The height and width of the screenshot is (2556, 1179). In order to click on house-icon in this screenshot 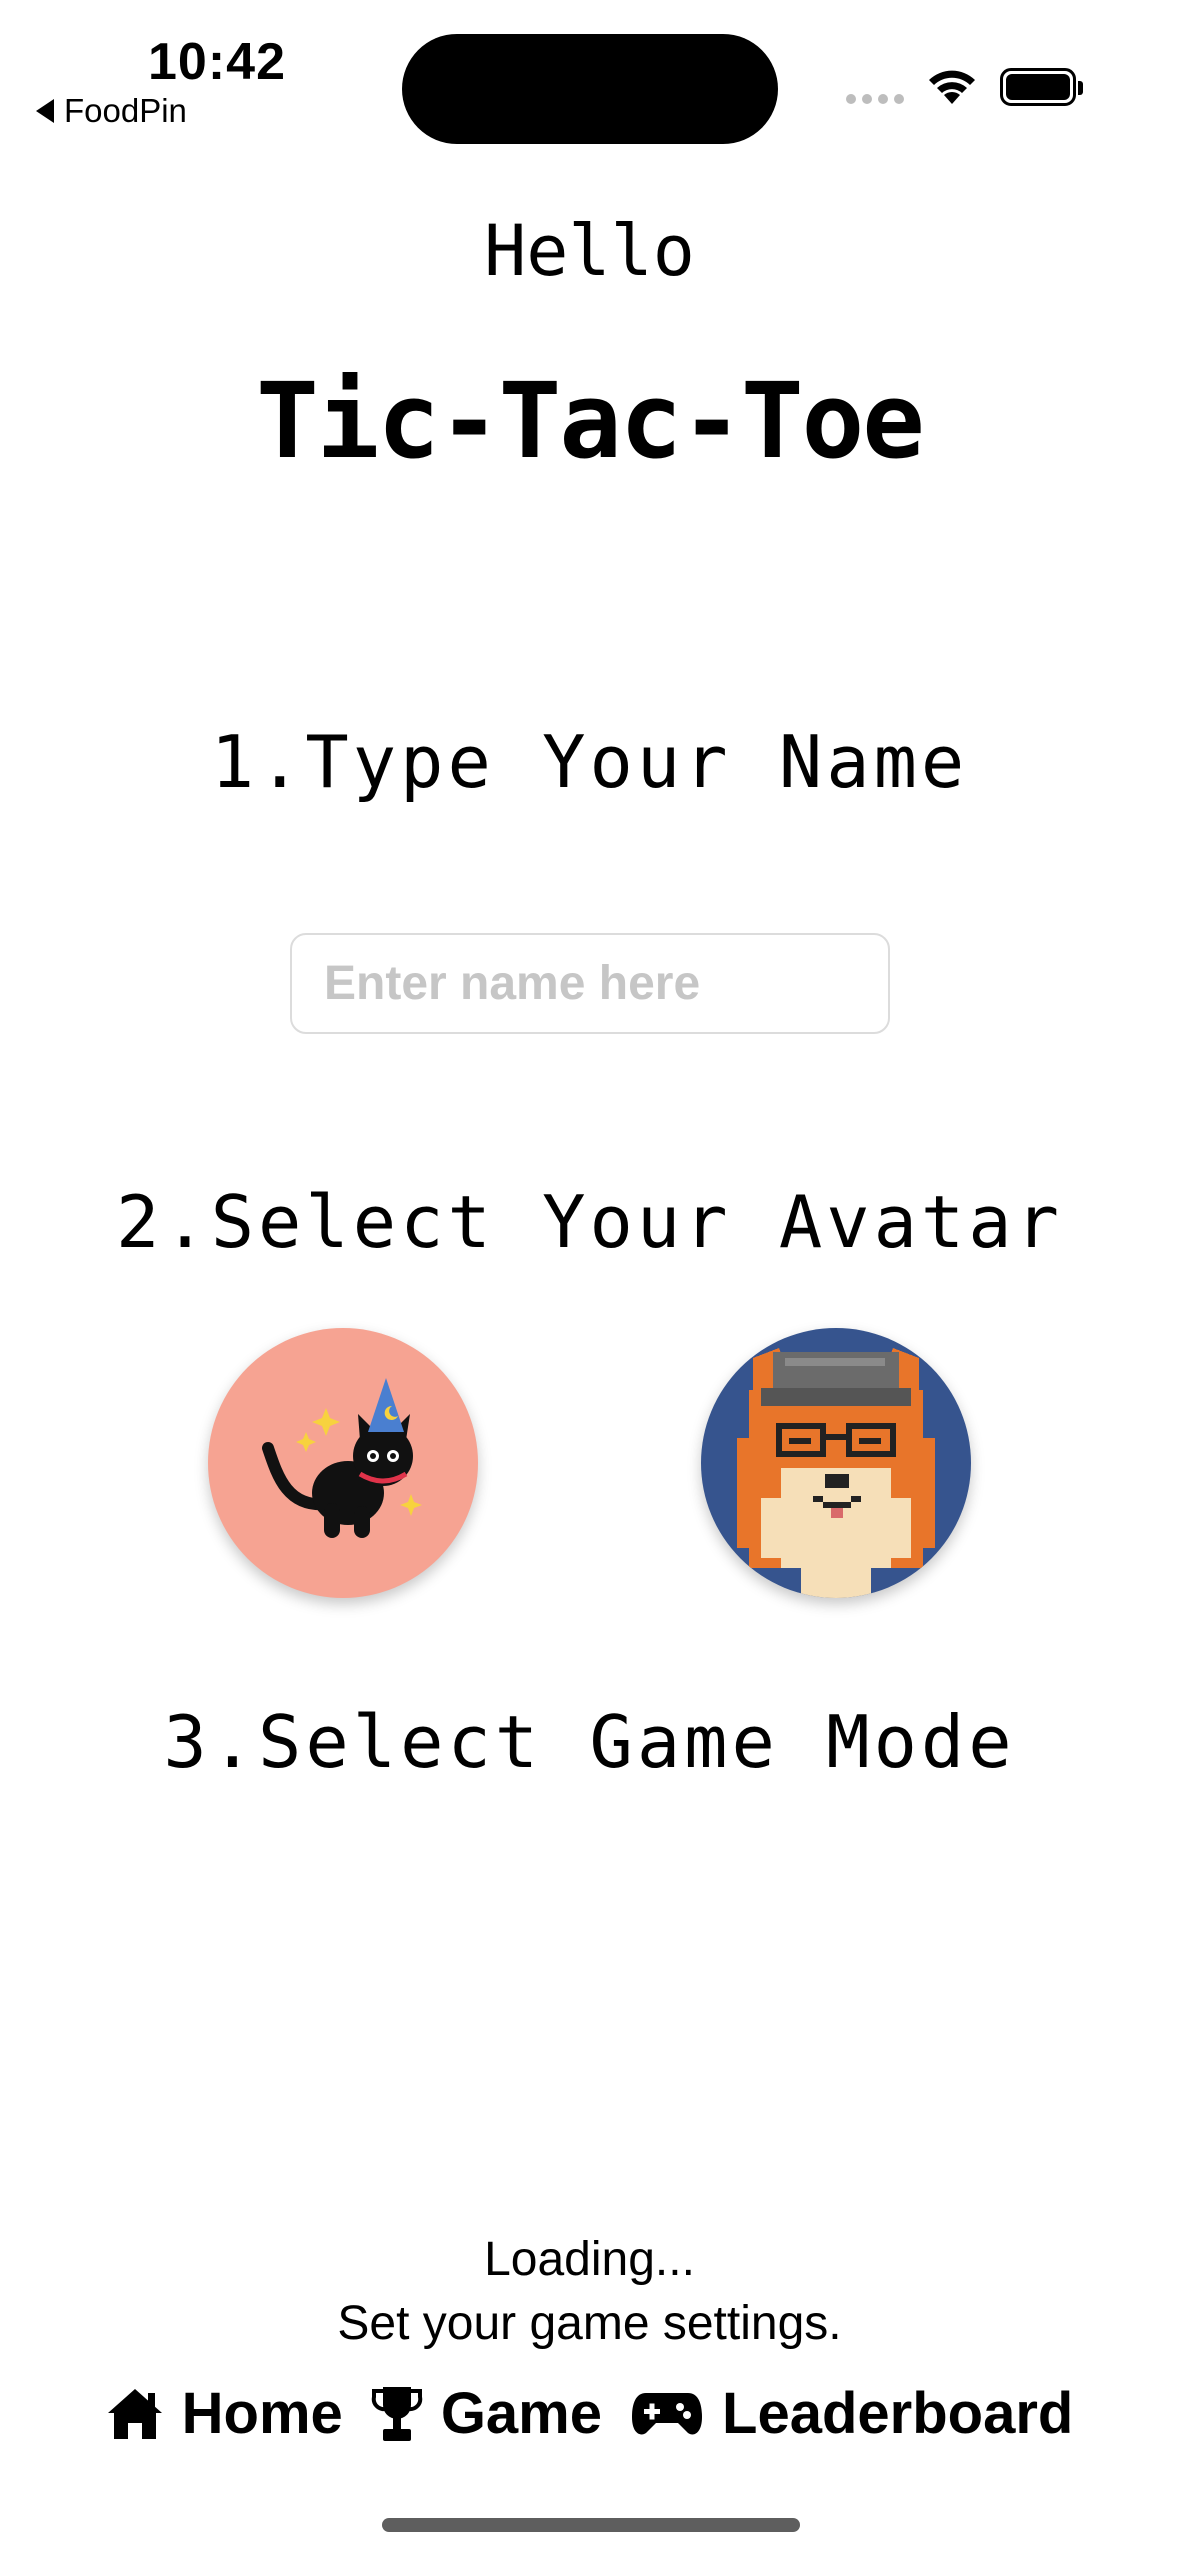, I will do `click(134, 2413)`.